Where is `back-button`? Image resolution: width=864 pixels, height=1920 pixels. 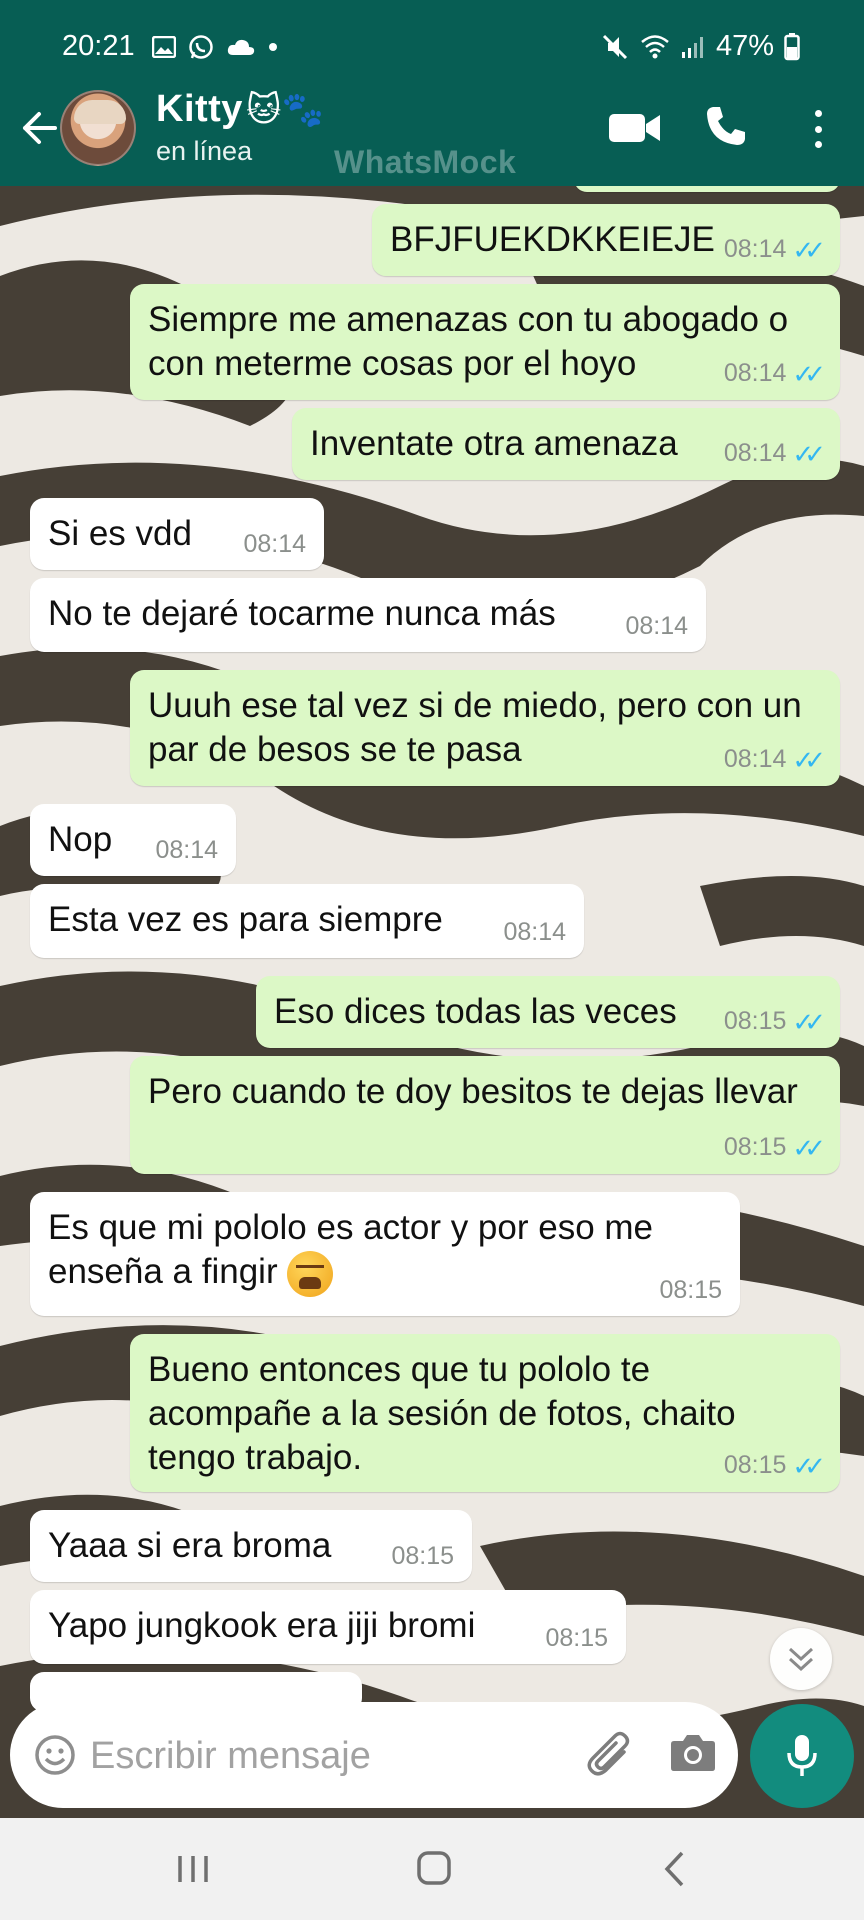
back-button is located at coordinates (39, 128).